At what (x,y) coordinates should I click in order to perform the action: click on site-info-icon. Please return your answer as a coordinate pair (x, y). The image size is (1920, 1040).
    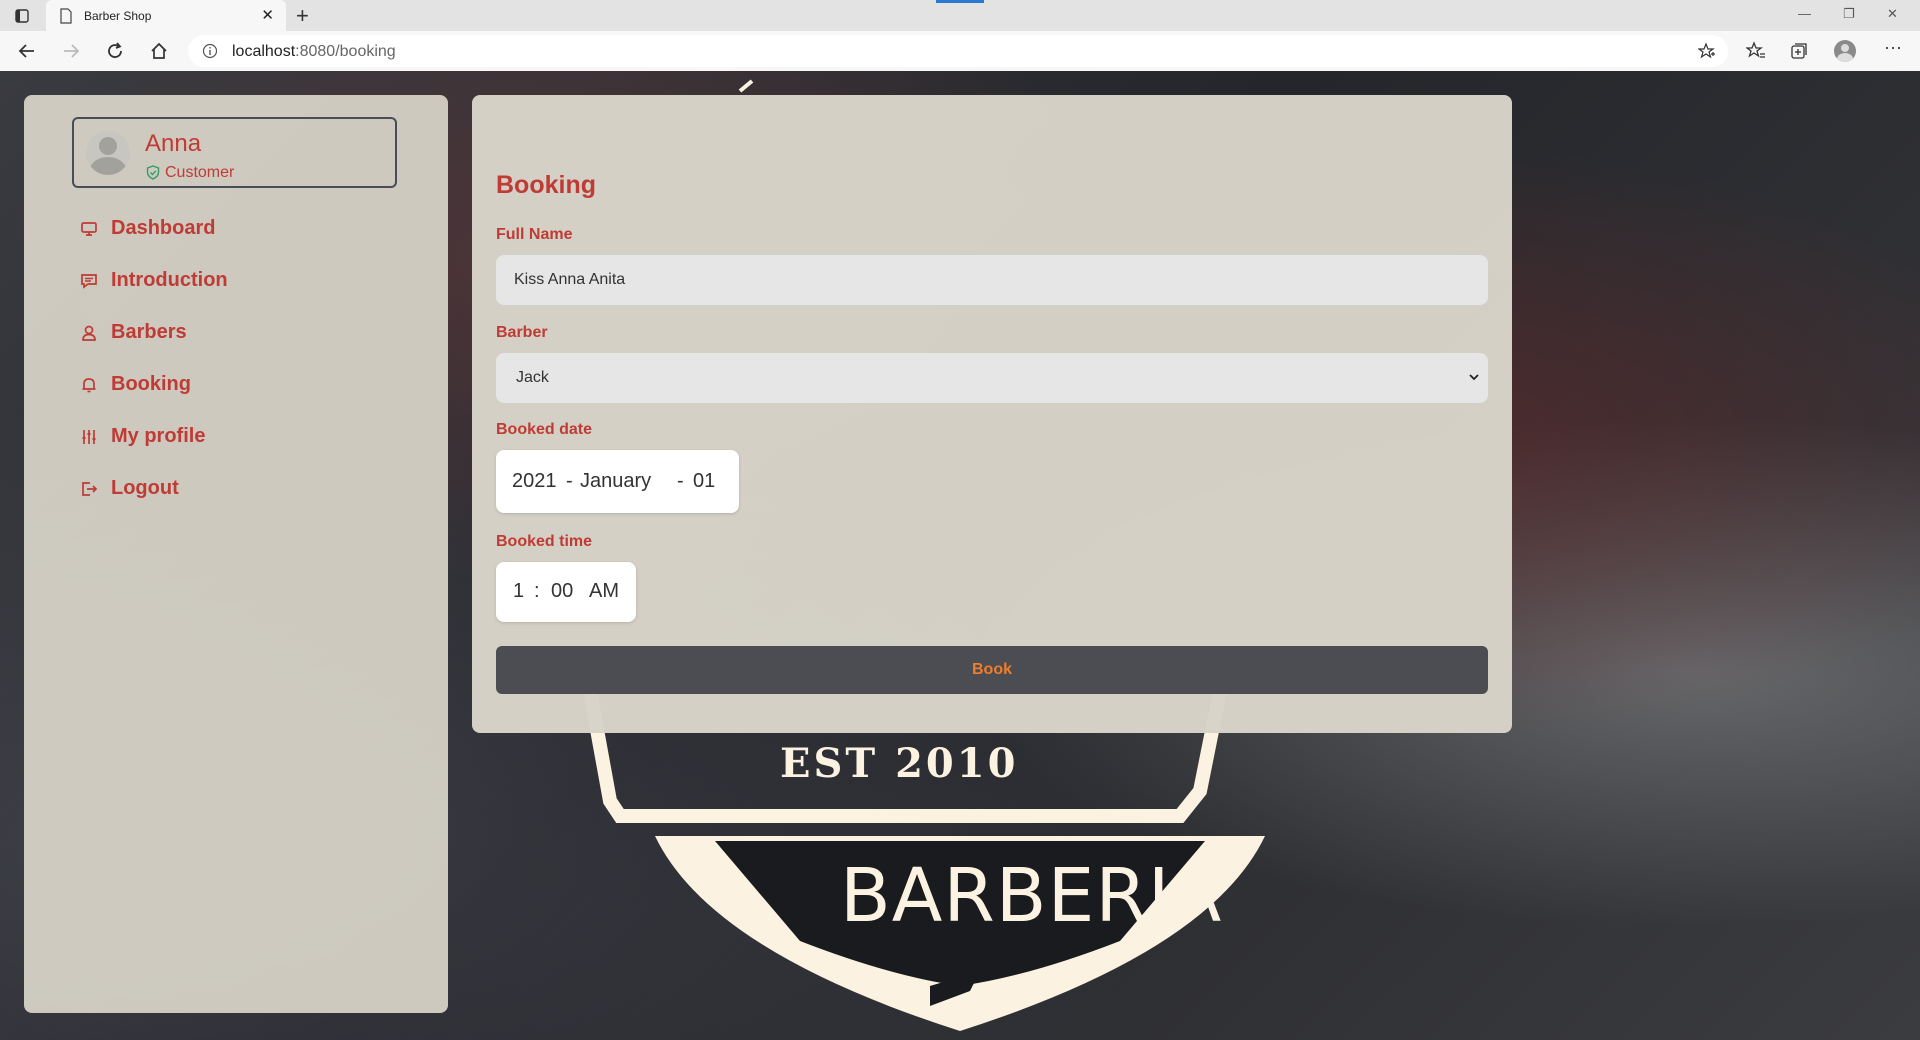
    Looking at the image, I should click on (210, 51).